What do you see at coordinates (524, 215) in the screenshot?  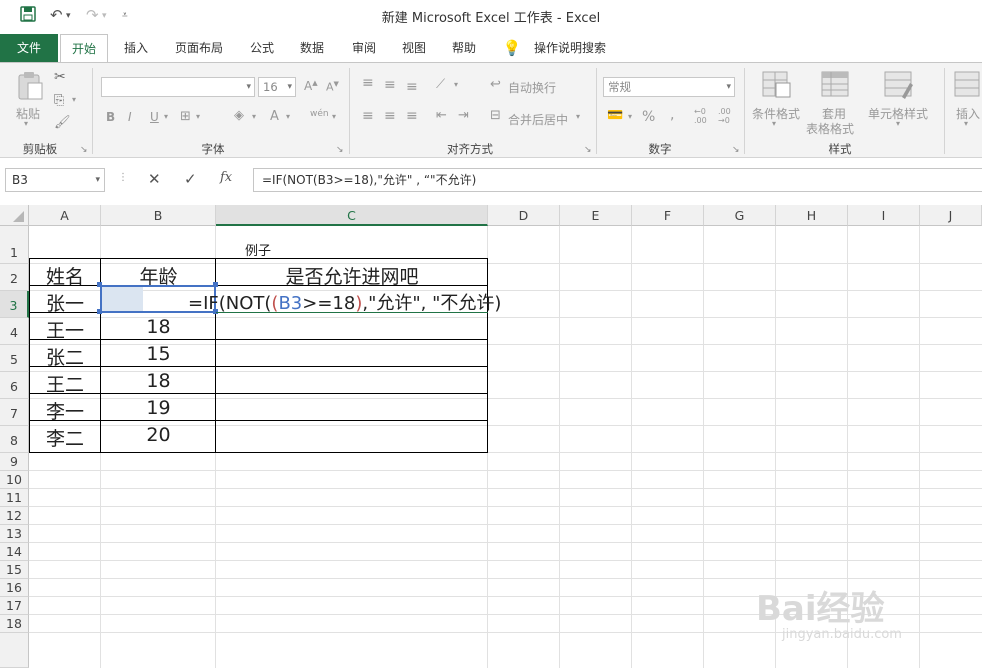 I see `column-header-d: D` at bounding box center [524, 215].